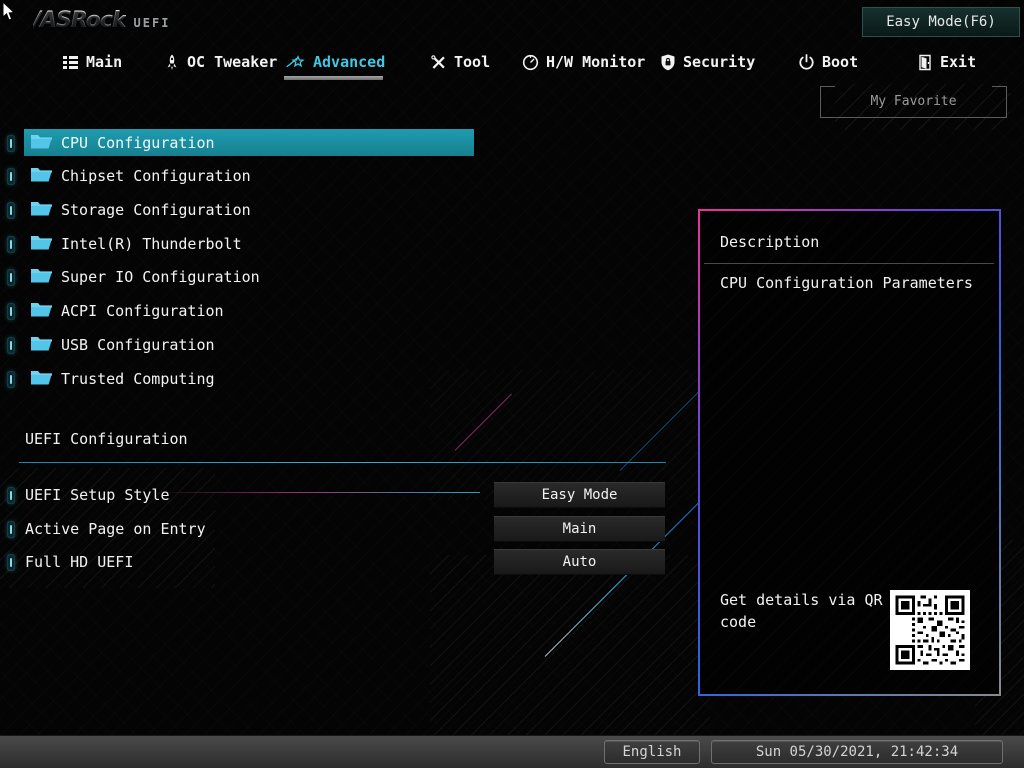 The height and width of the screenshot is (768, 1024). I want to click on setting-label: Full HD UEFI, so click(79, 562).